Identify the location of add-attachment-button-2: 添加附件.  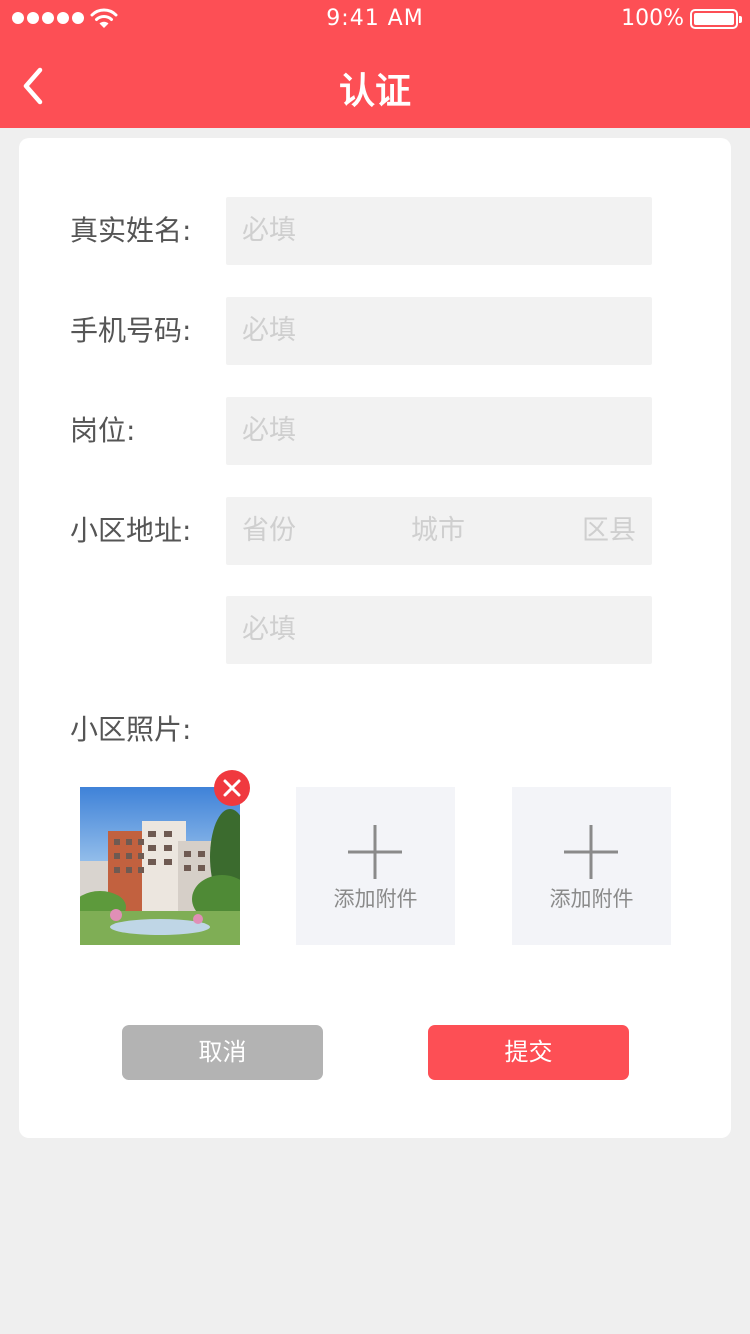
(591, 866).